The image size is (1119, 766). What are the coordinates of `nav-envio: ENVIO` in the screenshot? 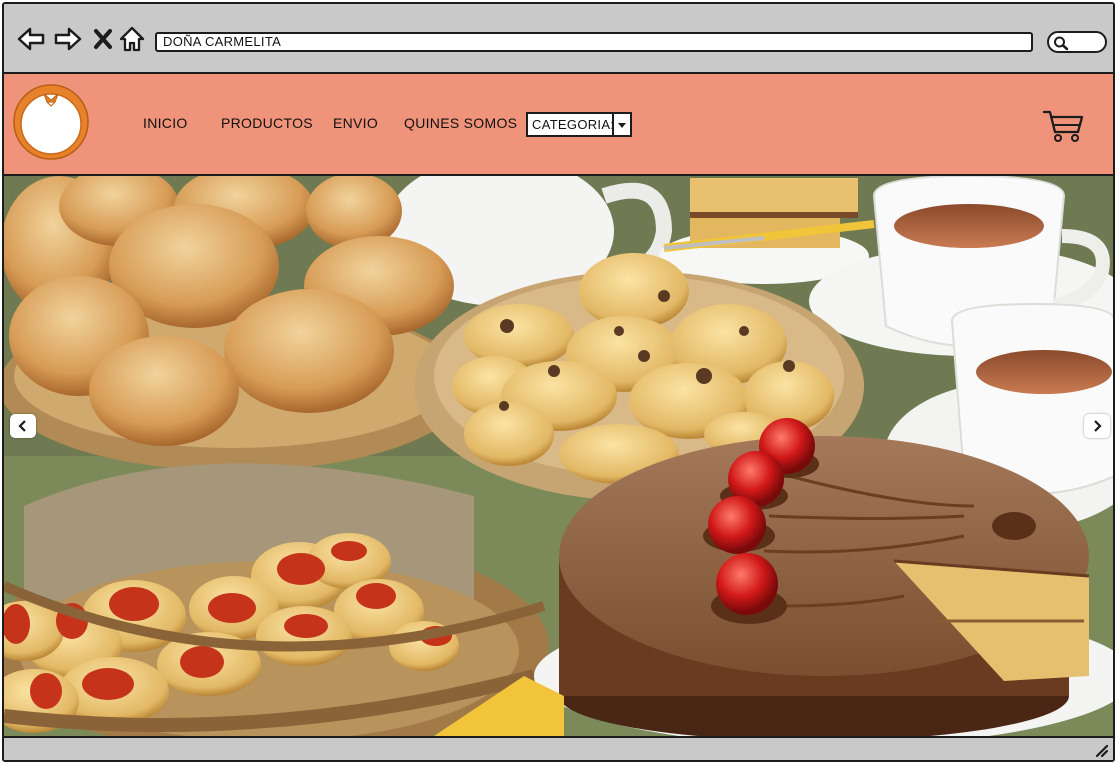 It's located at (355, 123).